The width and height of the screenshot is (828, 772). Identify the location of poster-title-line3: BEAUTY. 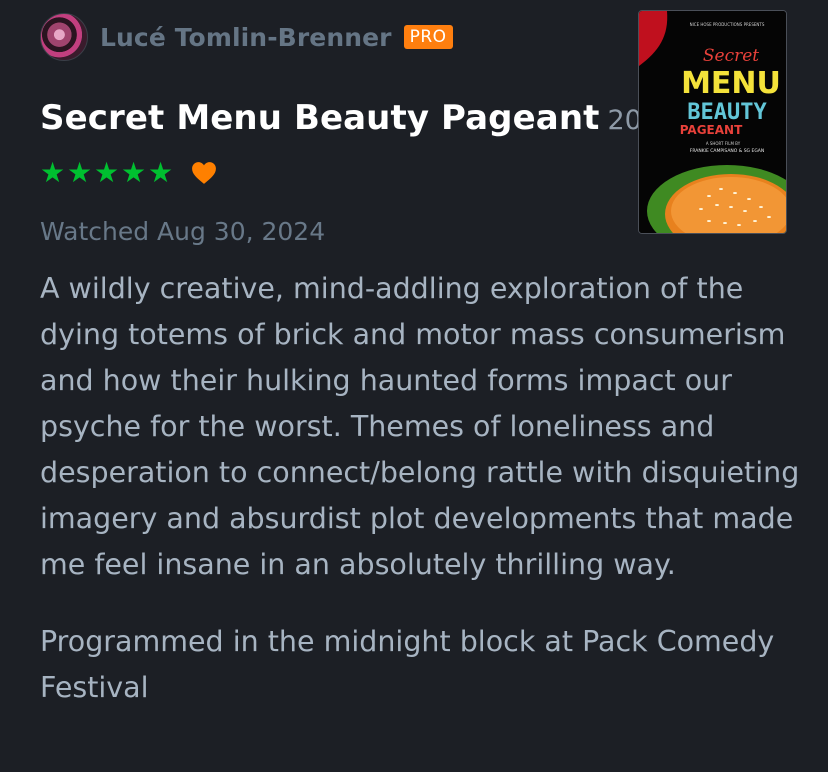
(727, 112).